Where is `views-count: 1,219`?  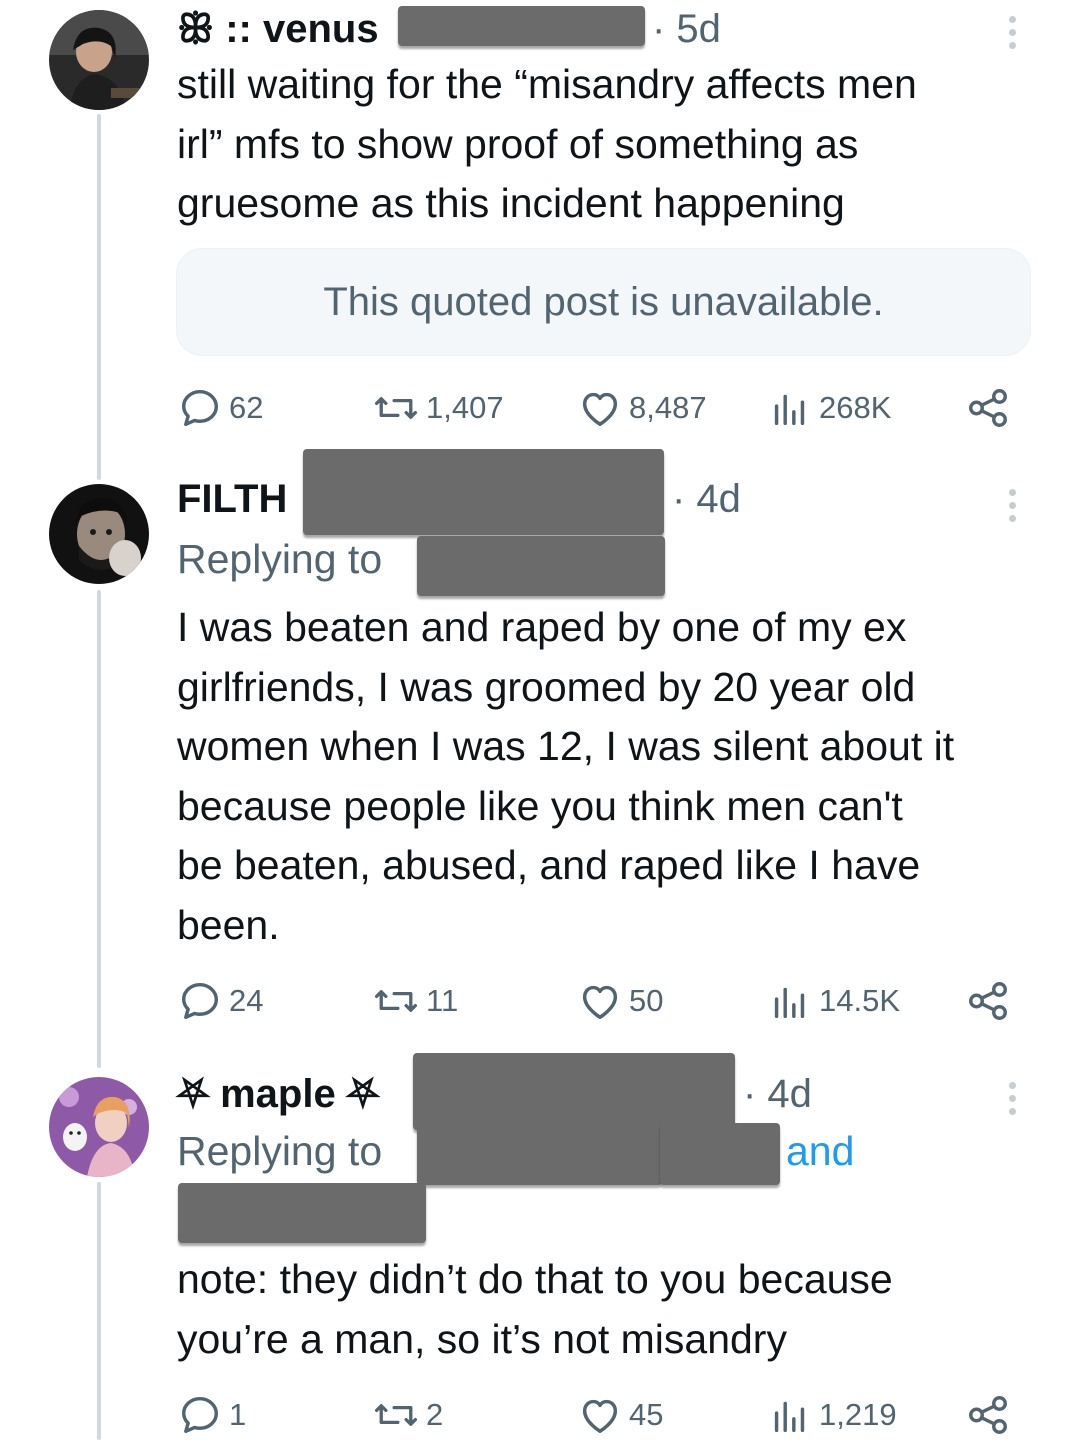 views-count: 1,219 is located at coordinates (858, 1414).